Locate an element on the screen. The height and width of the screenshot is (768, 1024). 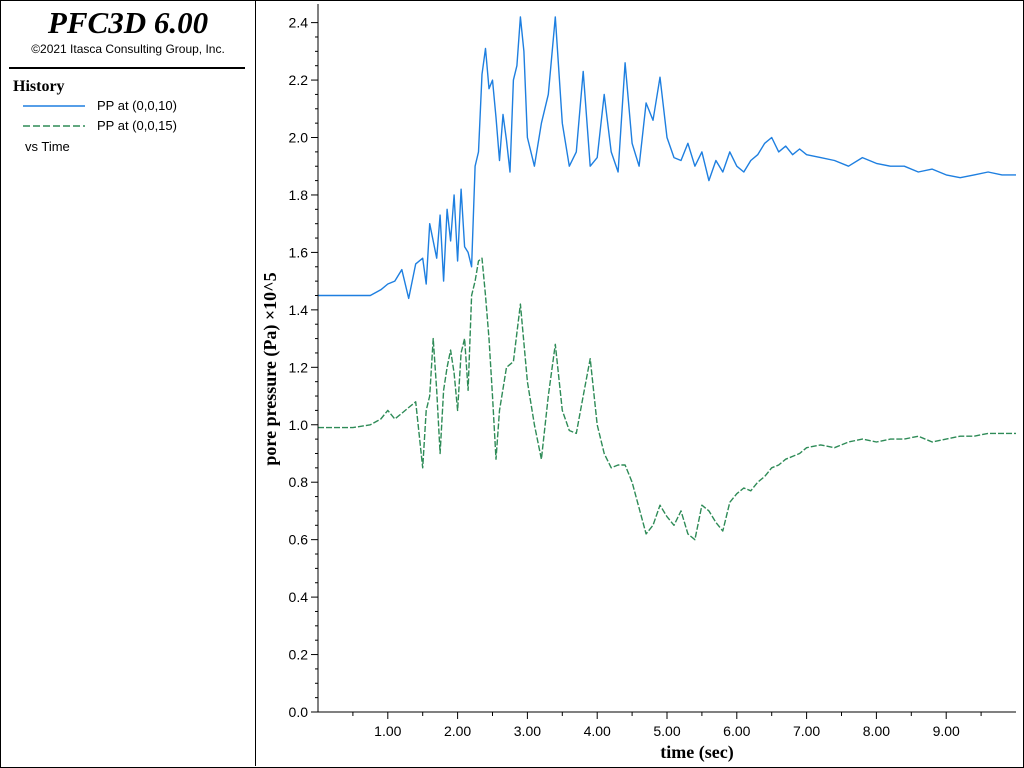
x-tick-label: 7.00 is located at coordinates (806, 731).